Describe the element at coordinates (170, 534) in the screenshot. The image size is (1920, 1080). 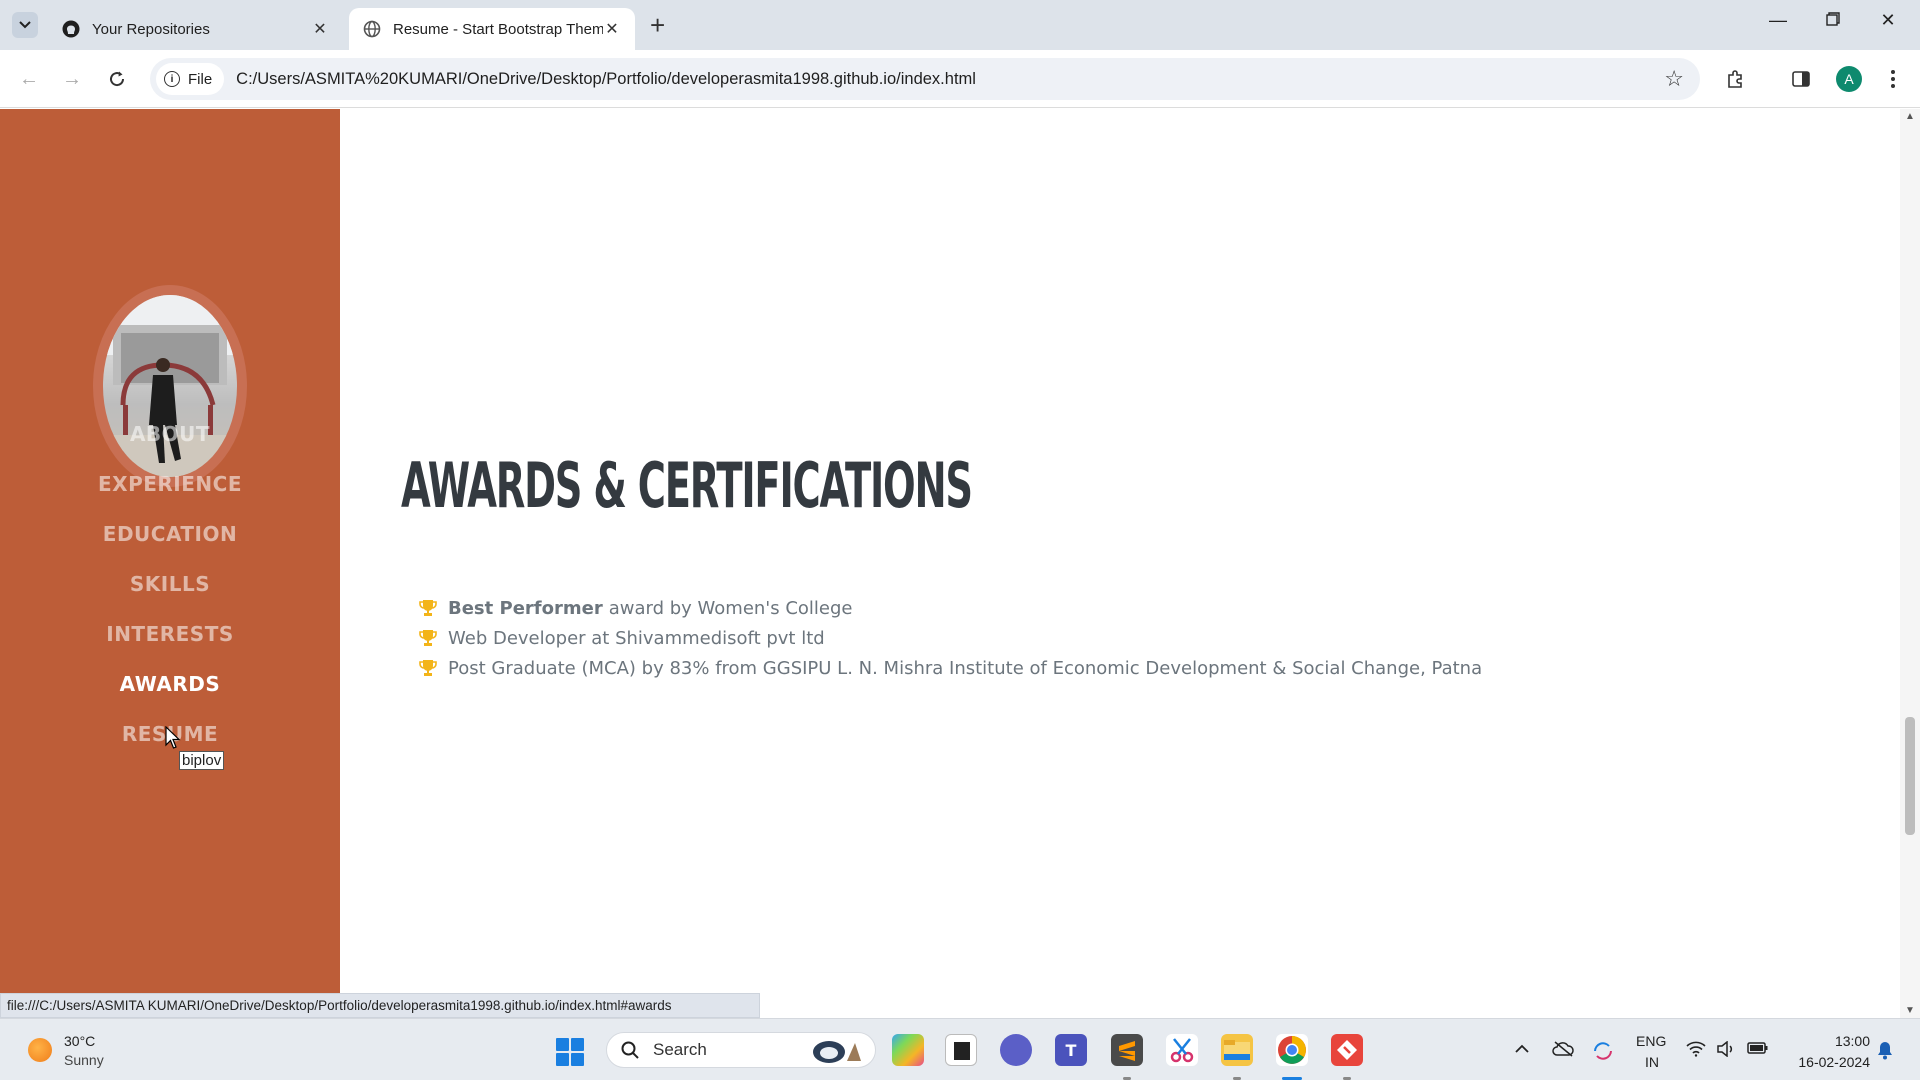
I see `nav-link-education: EDUCATION` at that location.